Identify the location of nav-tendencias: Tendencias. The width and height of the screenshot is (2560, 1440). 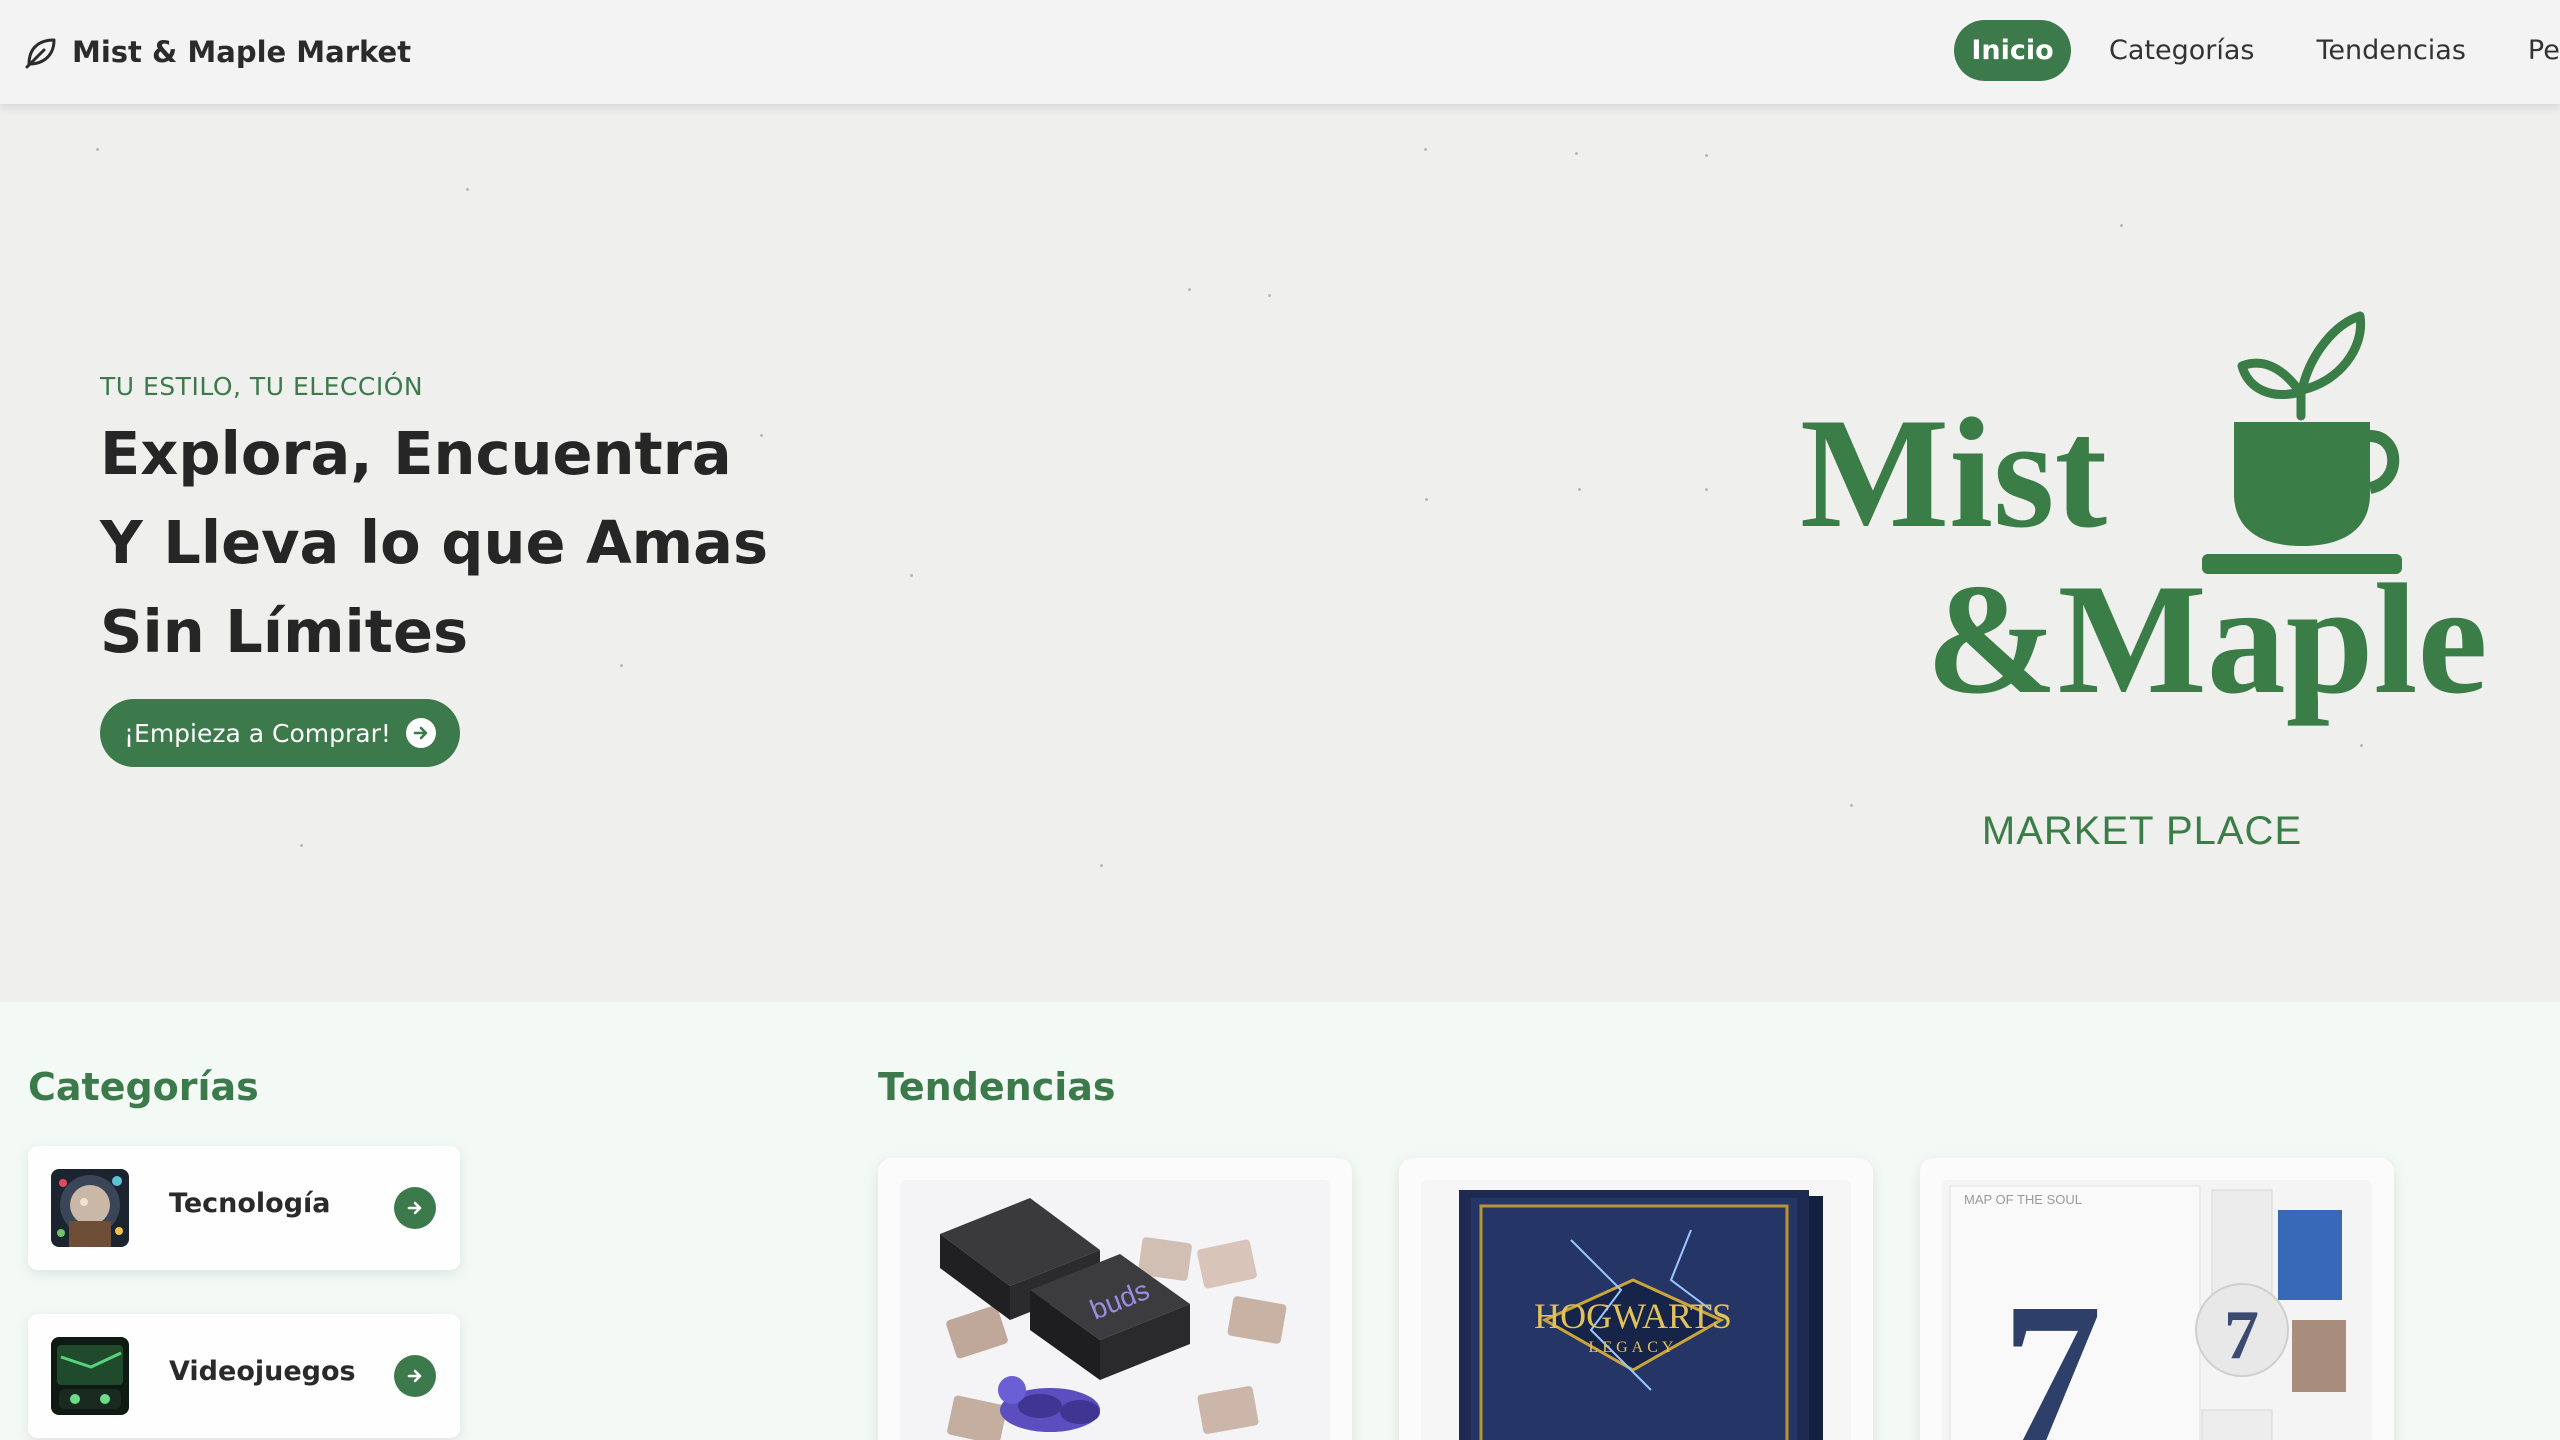
(2390, 50).